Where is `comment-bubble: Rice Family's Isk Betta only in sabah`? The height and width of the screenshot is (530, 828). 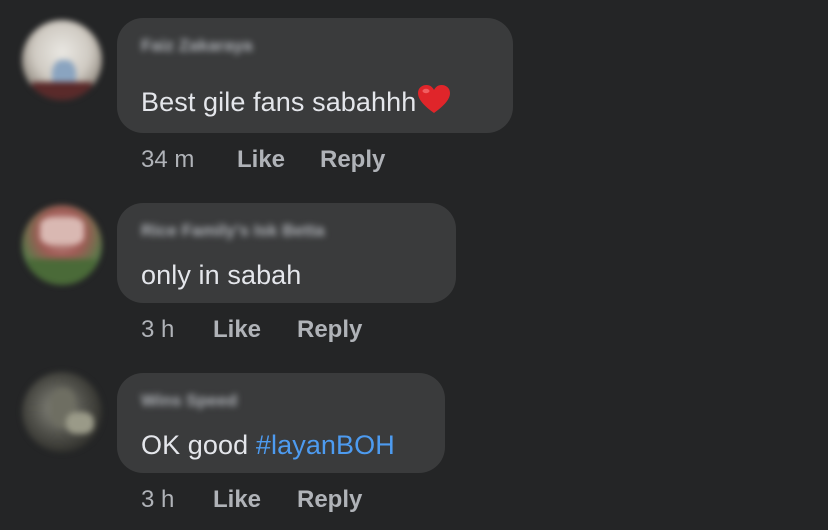
comment-bubble: Rice Family's Isk Betta only in sabah is located at coordinates (286, 253).